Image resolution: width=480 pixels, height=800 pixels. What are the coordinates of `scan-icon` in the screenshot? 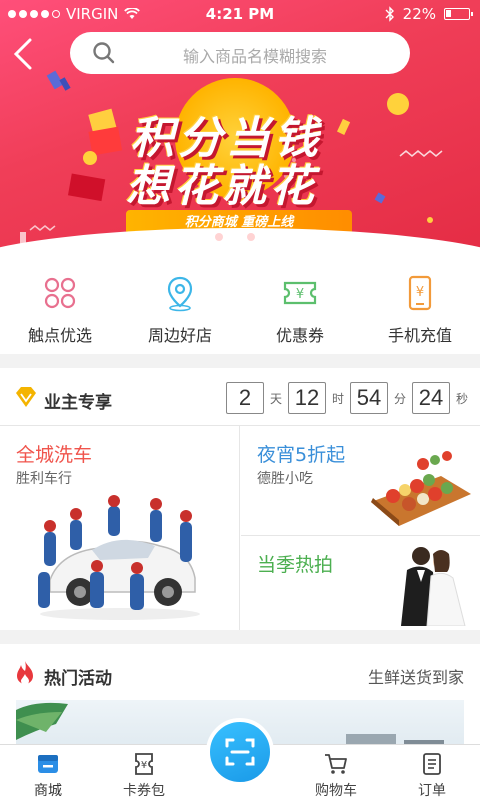 It's located at (240, 752).